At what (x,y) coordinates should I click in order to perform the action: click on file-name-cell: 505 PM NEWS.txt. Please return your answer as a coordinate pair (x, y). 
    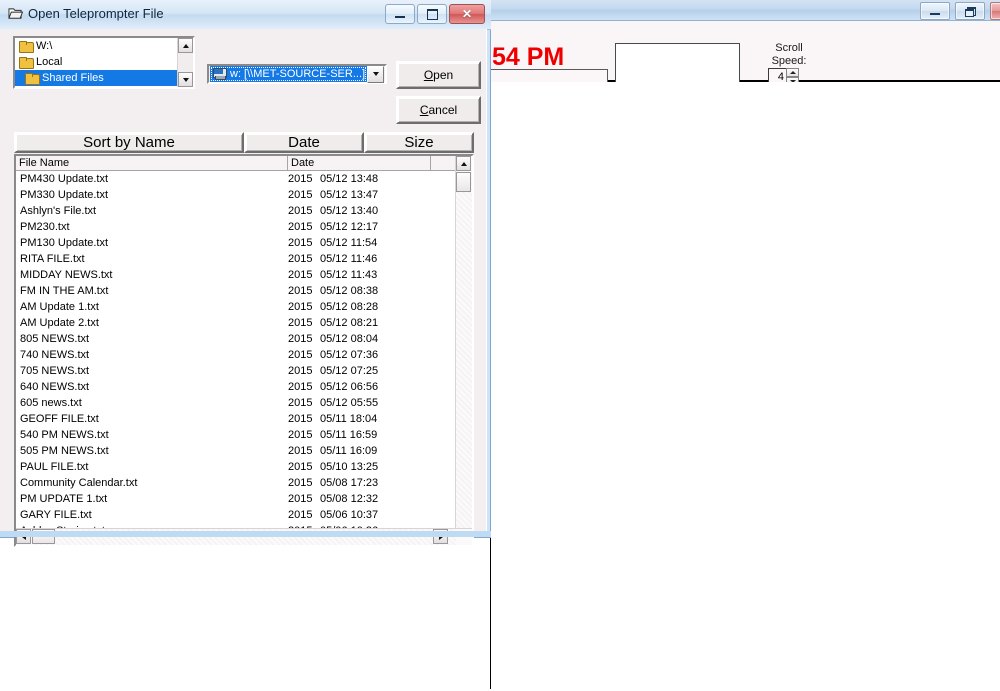
    Looking at the image, I should click on (64, 451).